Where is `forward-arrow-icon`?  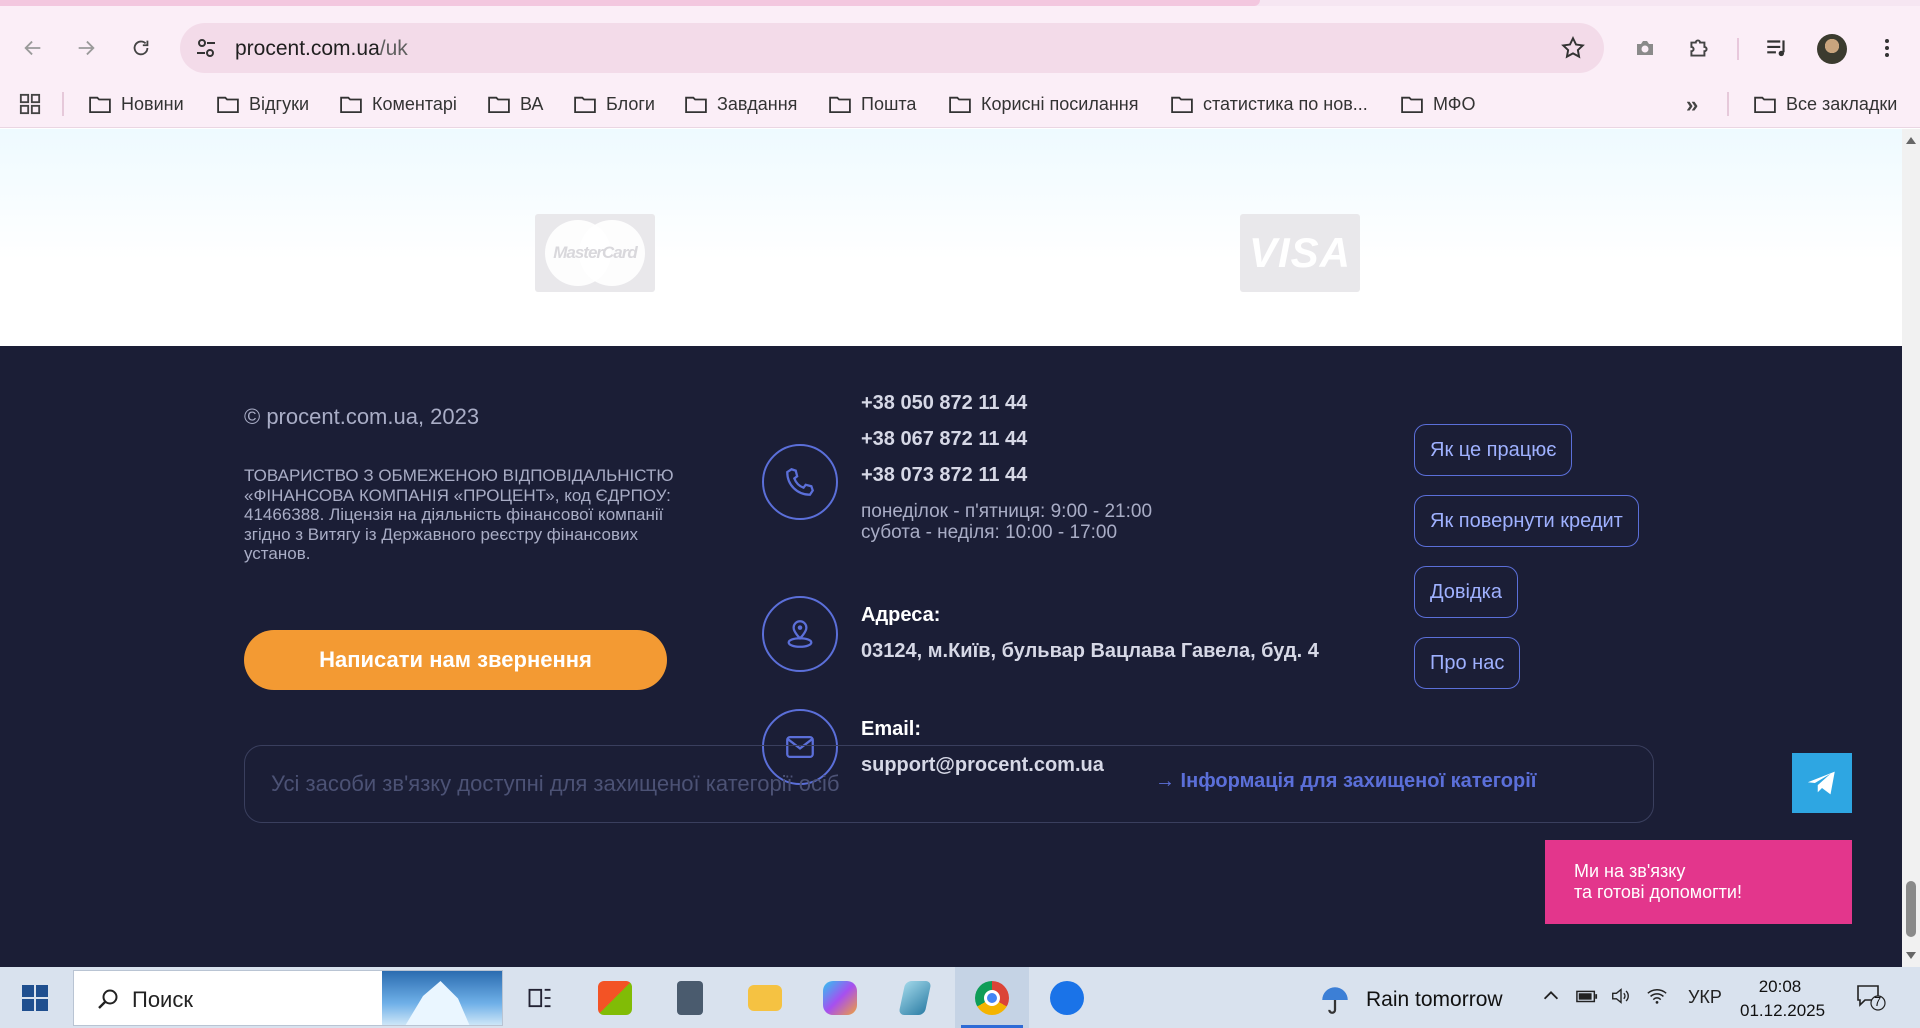 forward-arrow-icon is located at coordinates (86, 48).